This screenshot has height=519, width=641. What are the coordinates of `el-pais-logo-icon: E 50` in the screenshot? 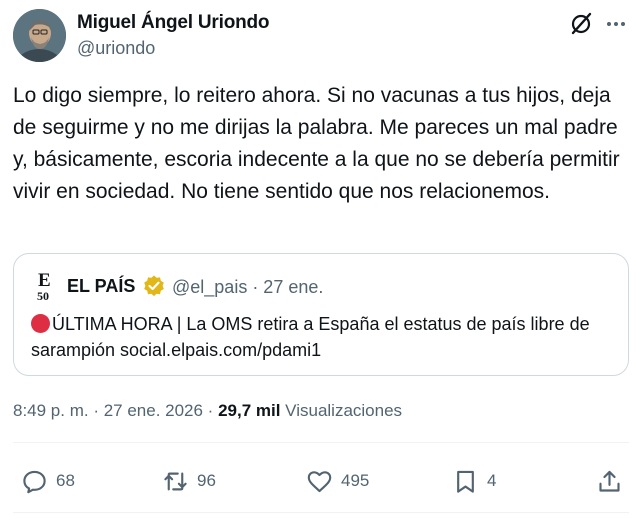 It's located at (47, 286).